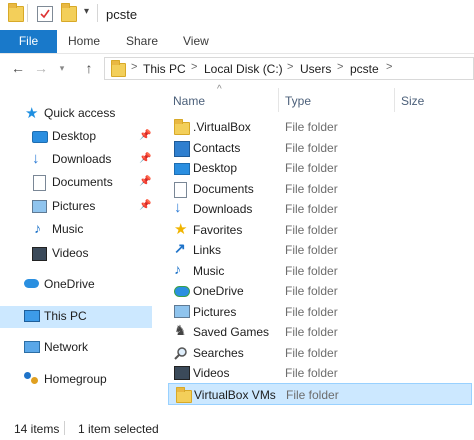  I want to click on qat-dropdown-icon: ▾, so click(86, 11).